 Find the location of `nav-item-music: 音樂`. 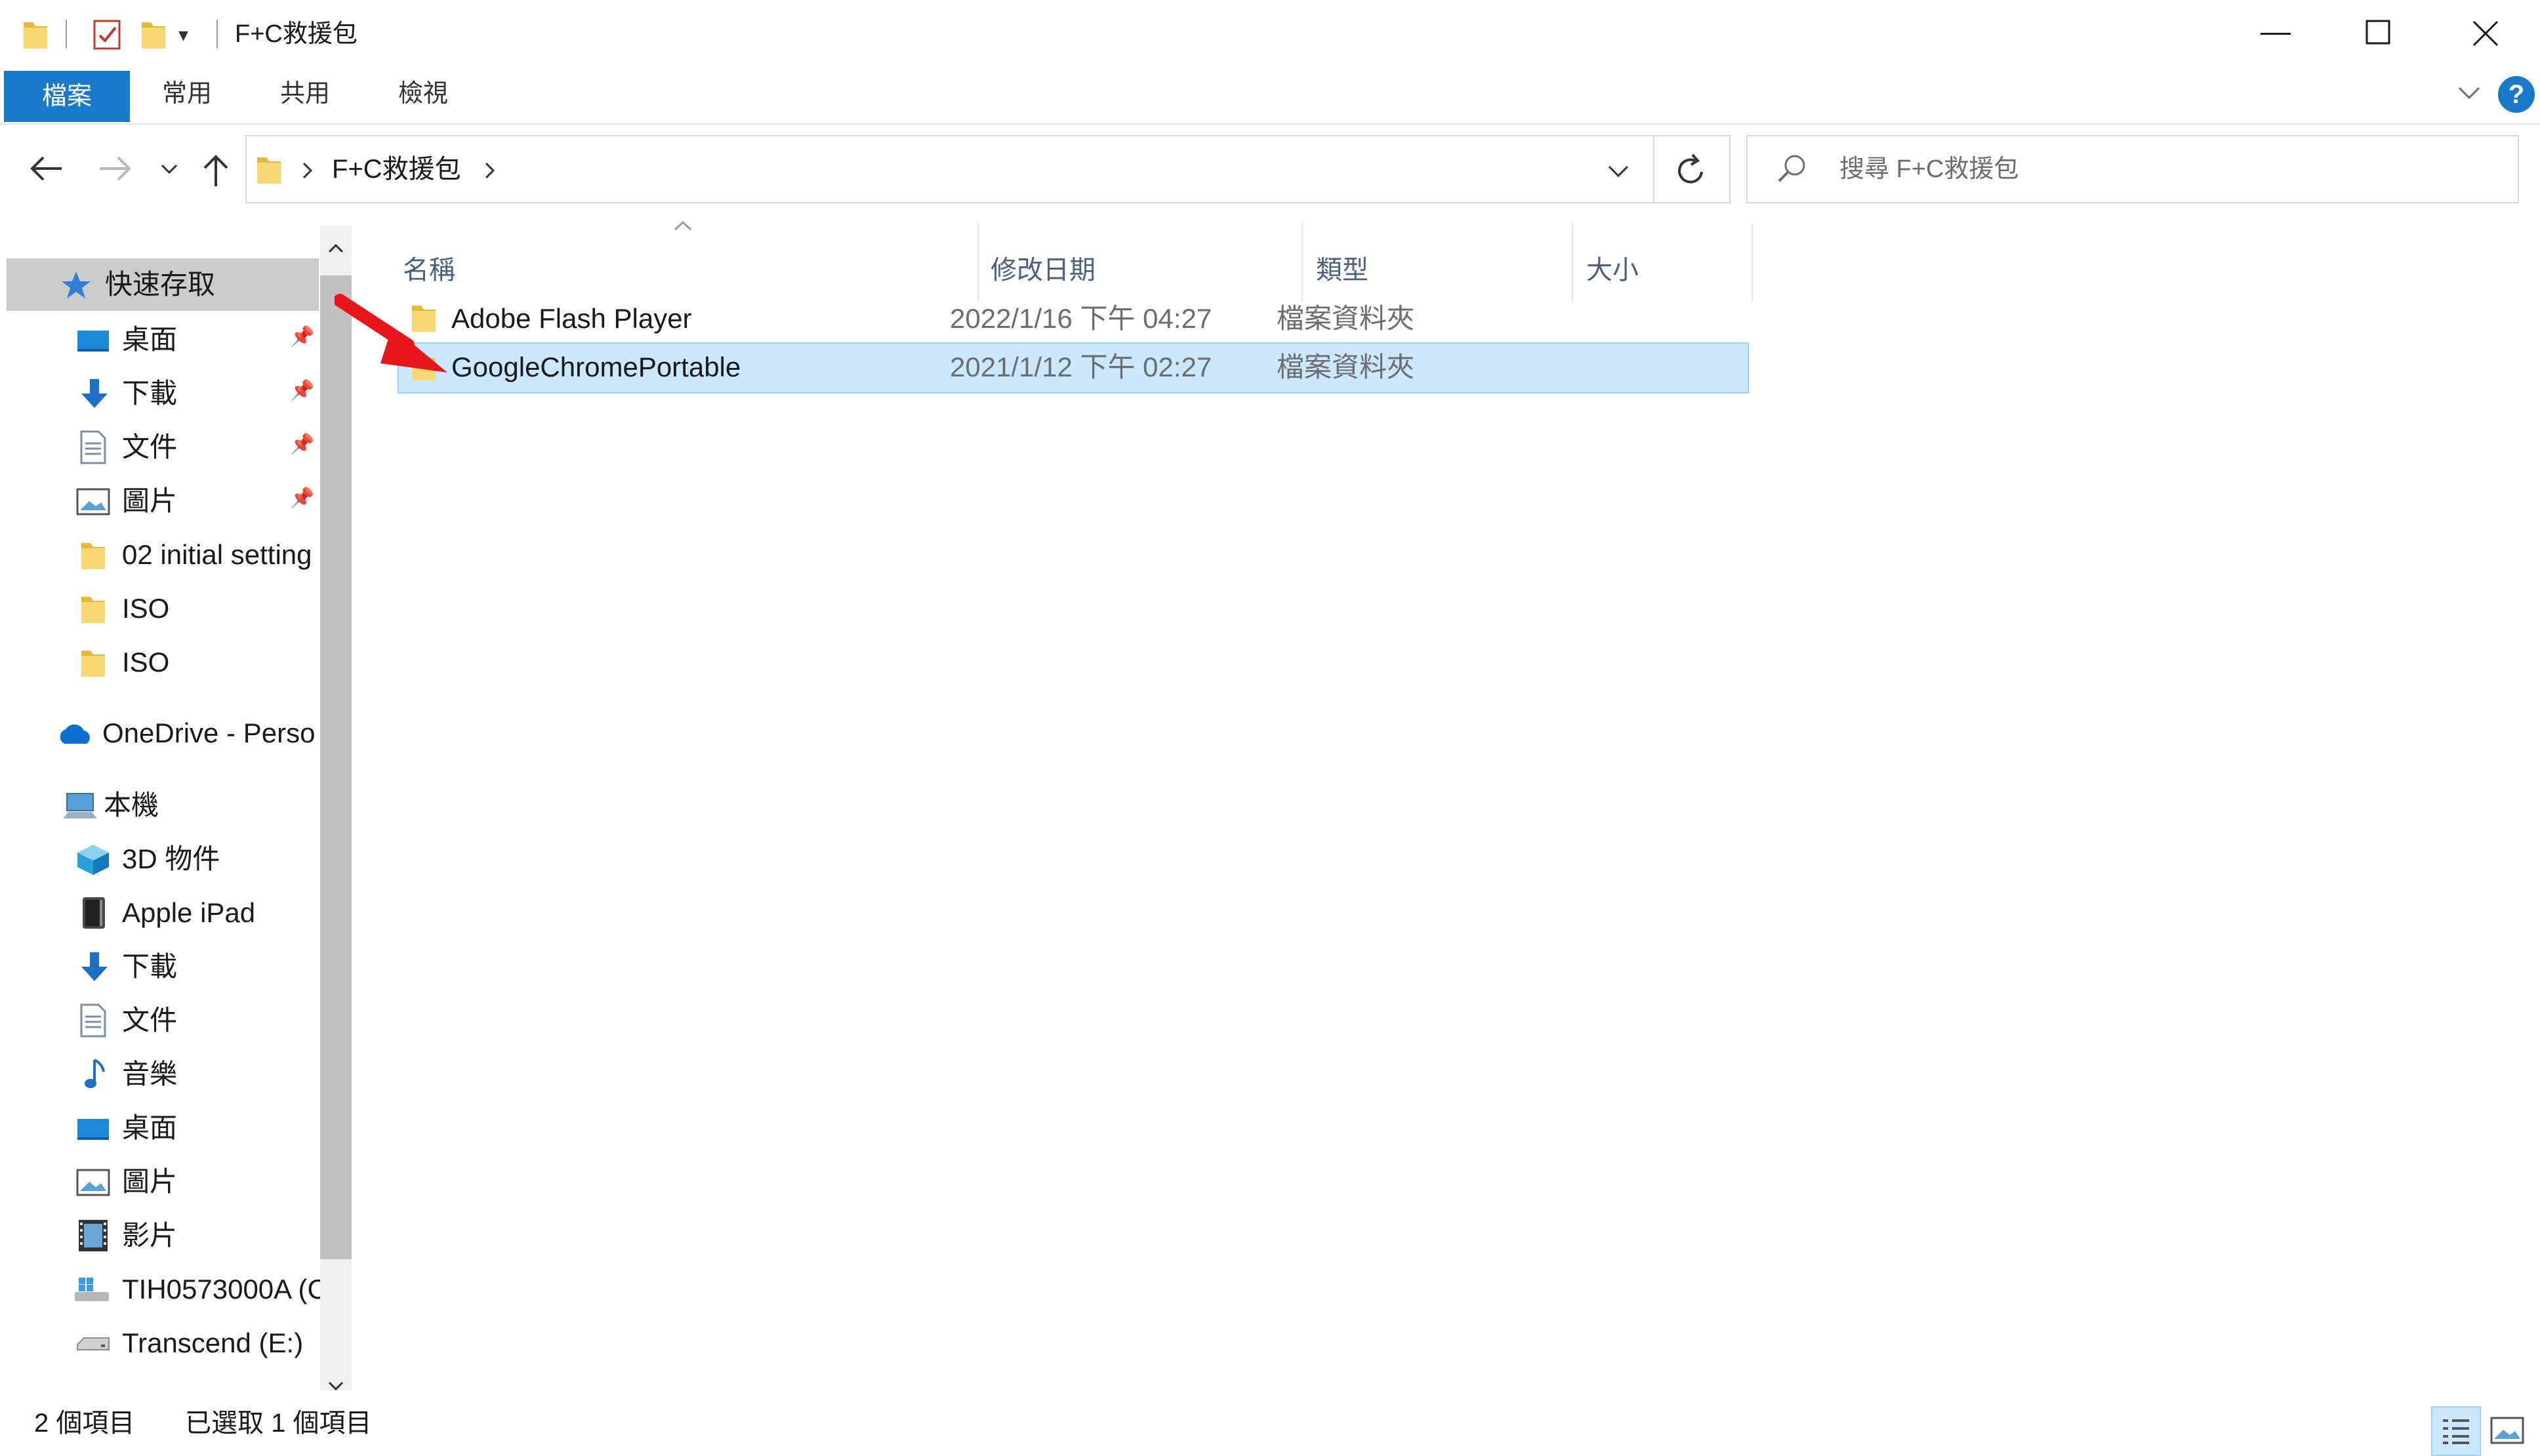

nav-item-music: 音樂 is located at coordinates (161, 1074).